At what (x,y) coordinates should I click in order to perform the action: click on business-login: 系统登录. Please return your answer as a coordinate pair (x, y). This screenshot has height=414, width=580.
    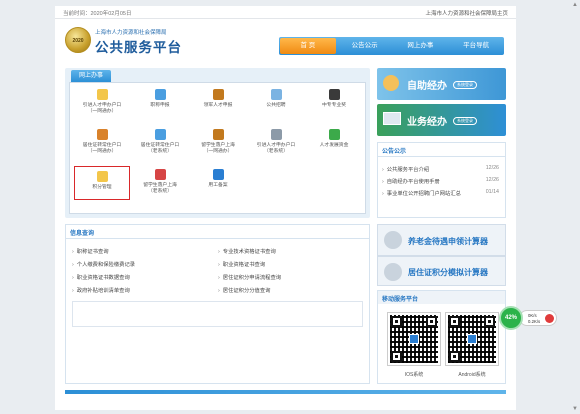
    Looking at the image, I should click on (465, 121).